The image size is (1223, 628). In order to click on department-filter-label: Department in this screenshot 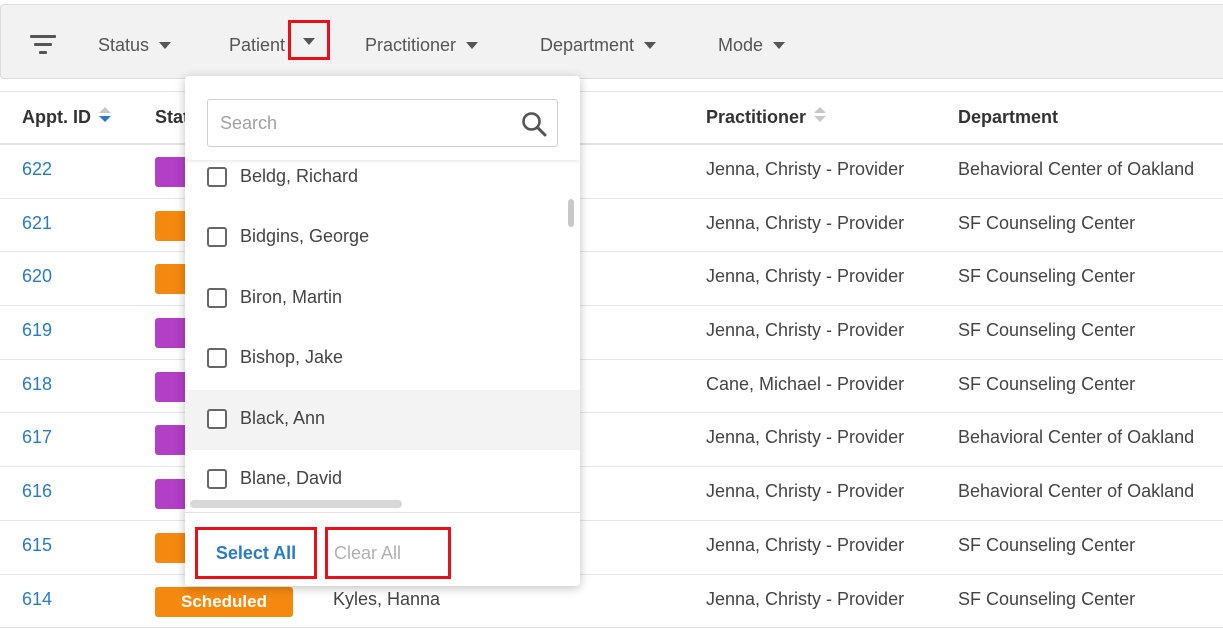, I will do `click(587, 45)`.